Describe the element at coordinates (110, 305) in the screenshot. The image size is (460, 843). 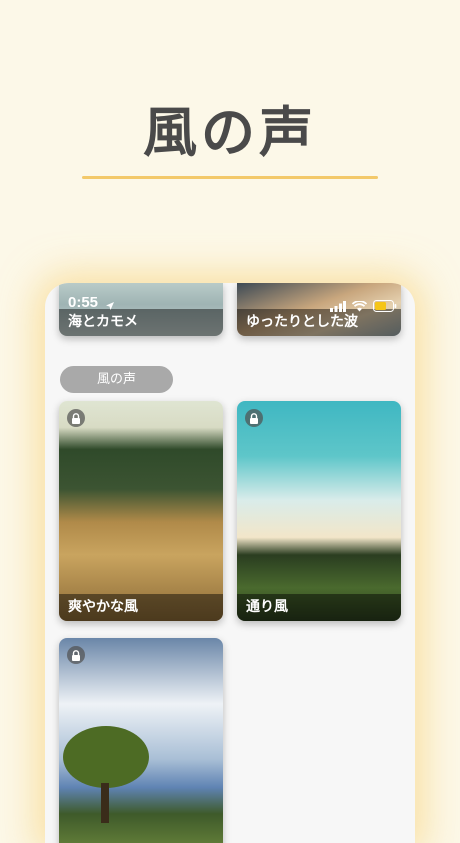
I see `location-arrow-icon` at that location.